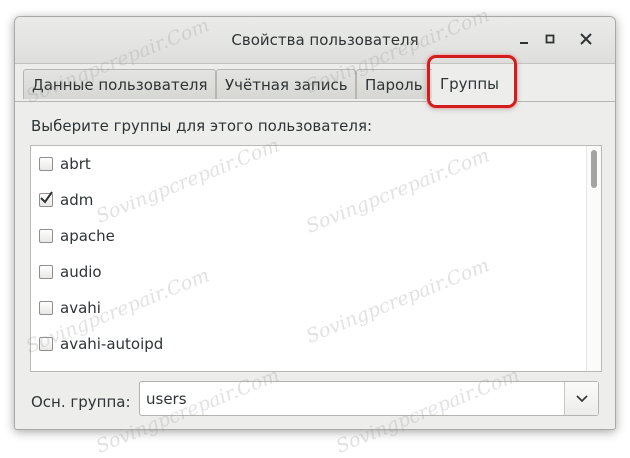 This screenshot has width=630, height=458. I want to click on titlebar: Свойства пользователя, so click(315, 40).